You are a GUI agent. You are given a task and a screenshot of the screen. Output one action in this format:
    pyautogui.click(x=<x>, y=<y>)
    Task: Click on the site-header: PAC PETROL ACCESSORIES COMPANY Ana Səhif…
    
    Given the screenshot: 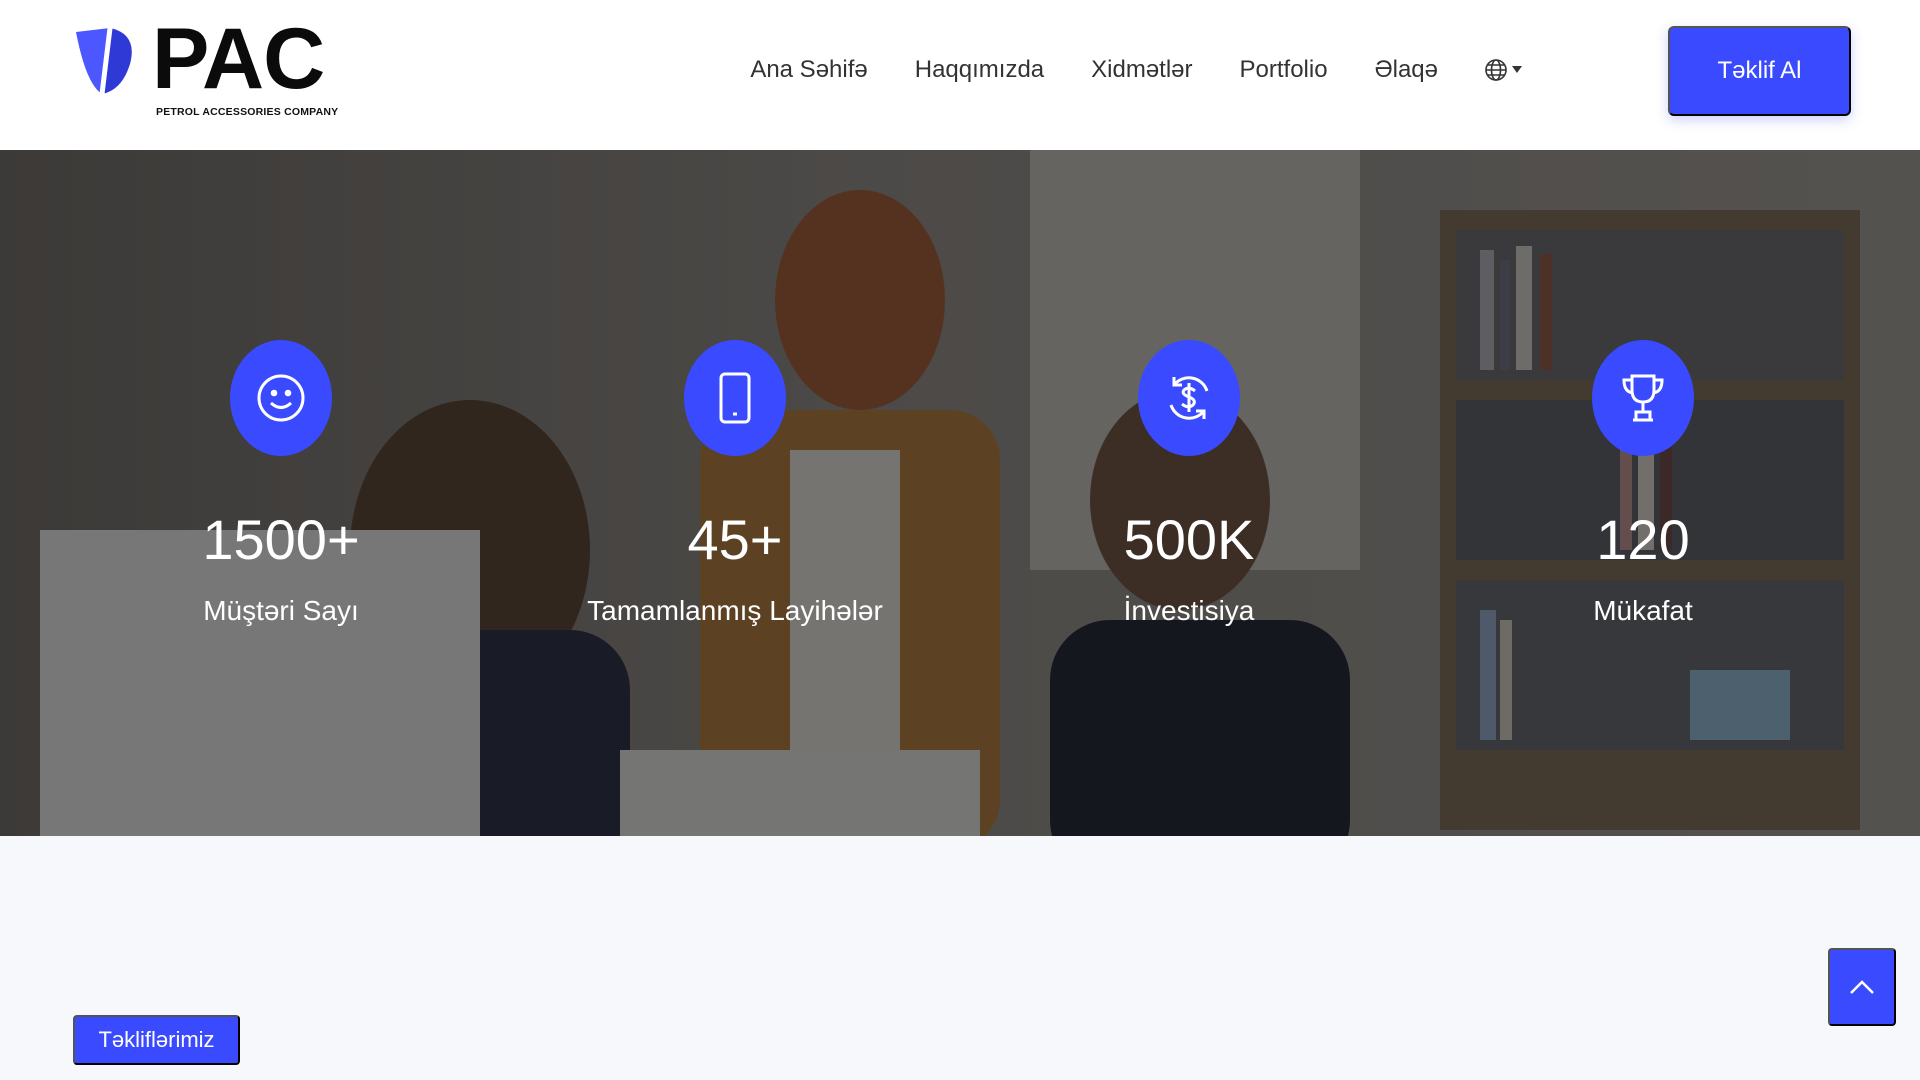 What is the action you would take?
    pyautogui.click(x=960, y=75)
    